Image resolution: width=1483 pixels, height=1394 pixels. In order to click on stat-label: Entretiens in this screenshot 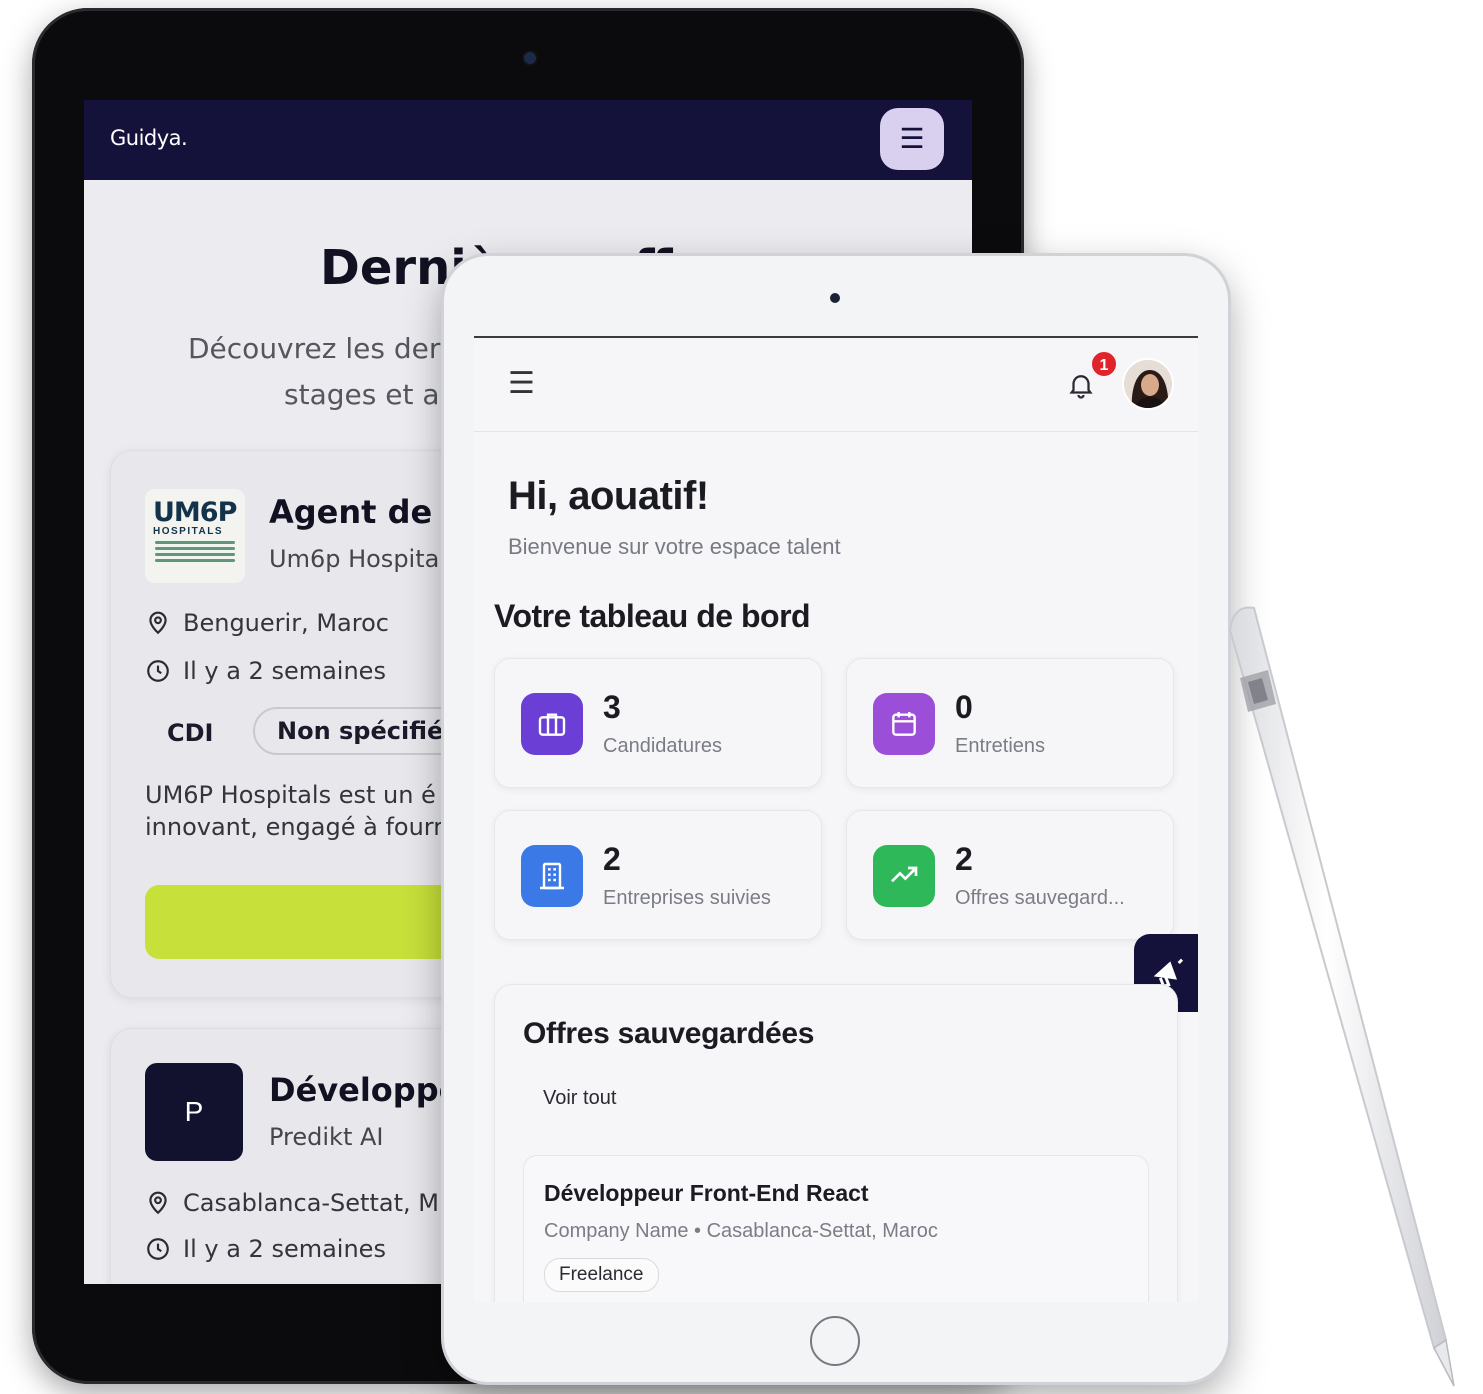, I will do `click(1000, 746)`.